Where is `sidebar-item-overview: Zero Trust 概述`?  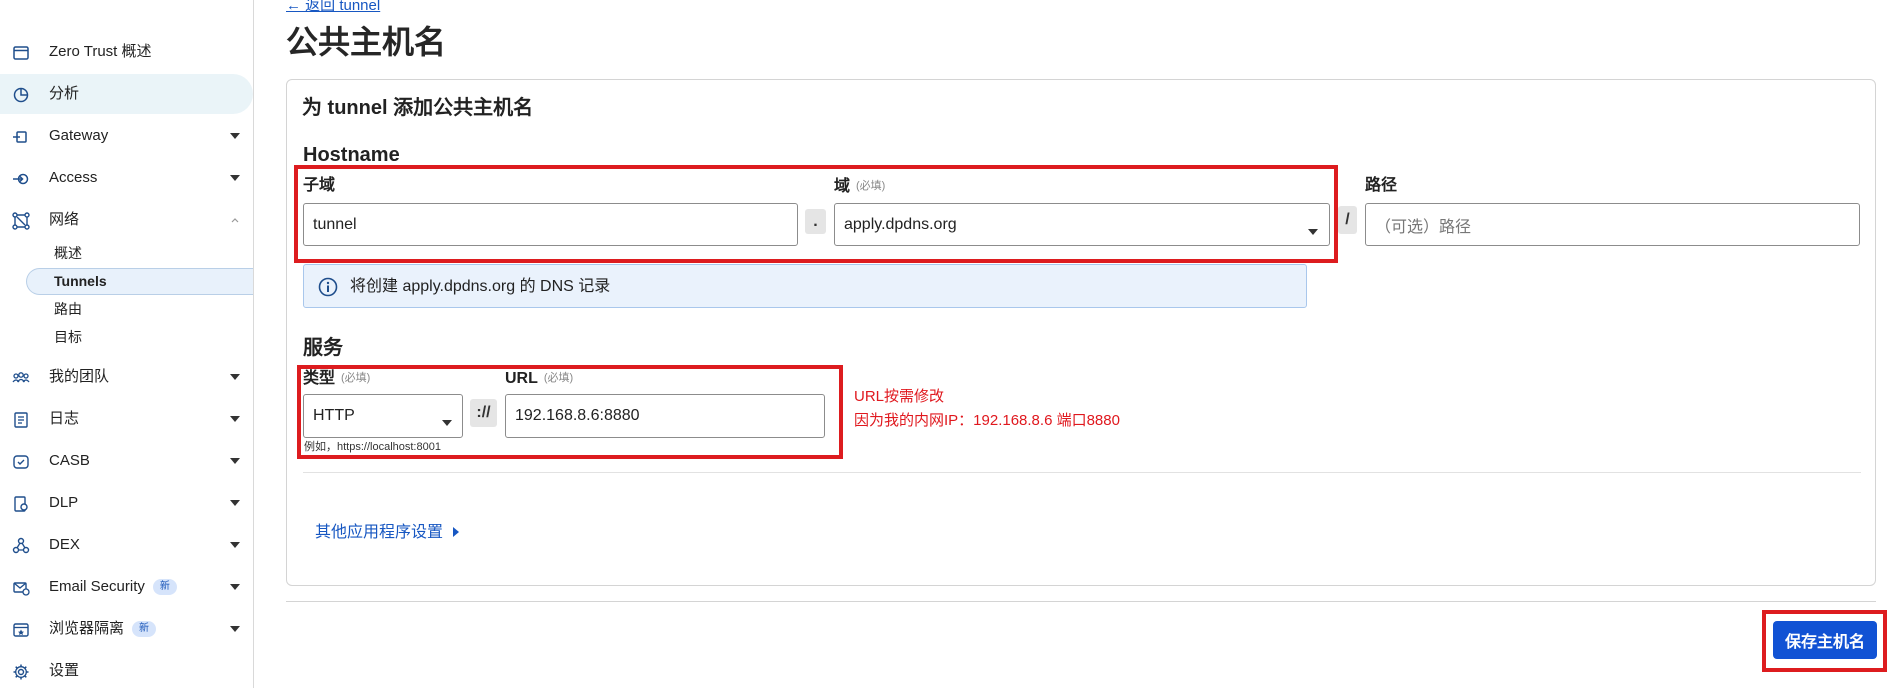 sidebar-item-overview: Zero Trust 概述 is located at coordinates (126, 52).